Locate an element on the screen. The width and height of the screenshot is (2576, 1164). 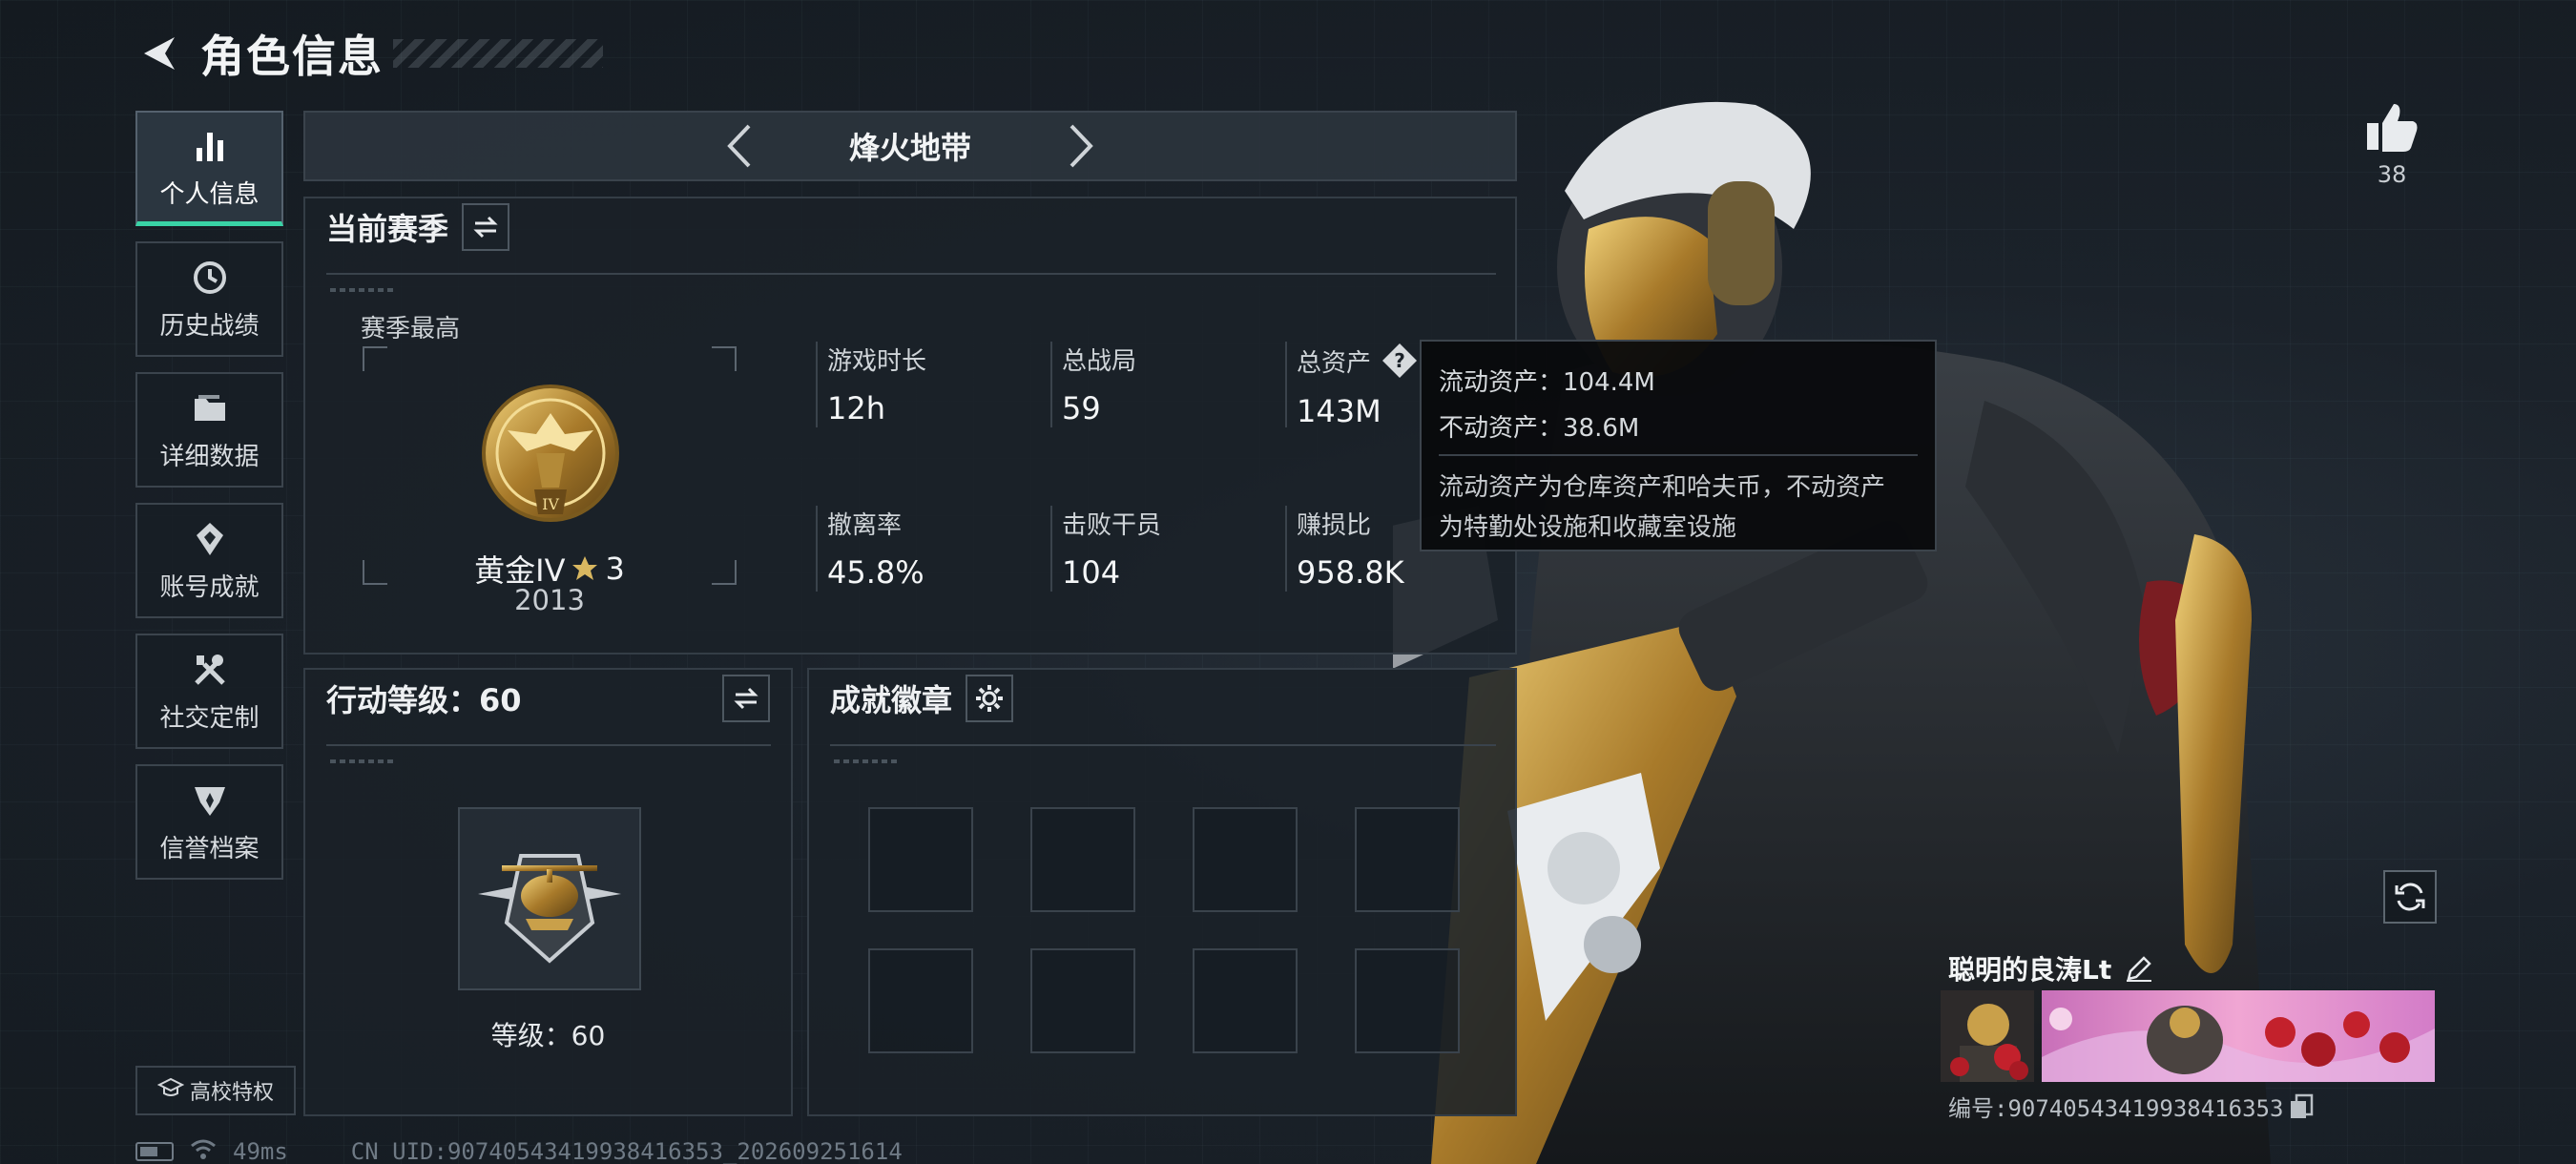
ping-text: 49ms is located at coordinates (260, 1151).